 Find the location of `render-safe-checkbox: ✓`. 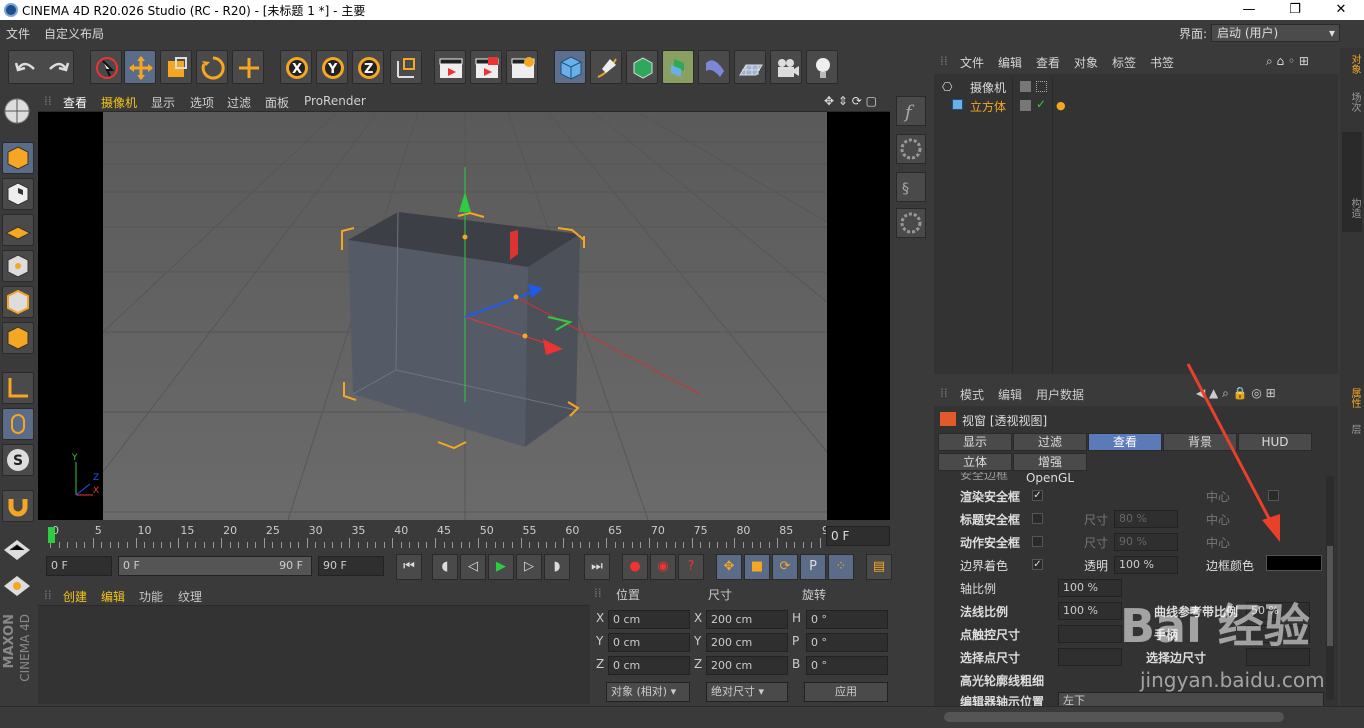

render-safe-checkbox: ✓ is located at coordinates (1037, 495).